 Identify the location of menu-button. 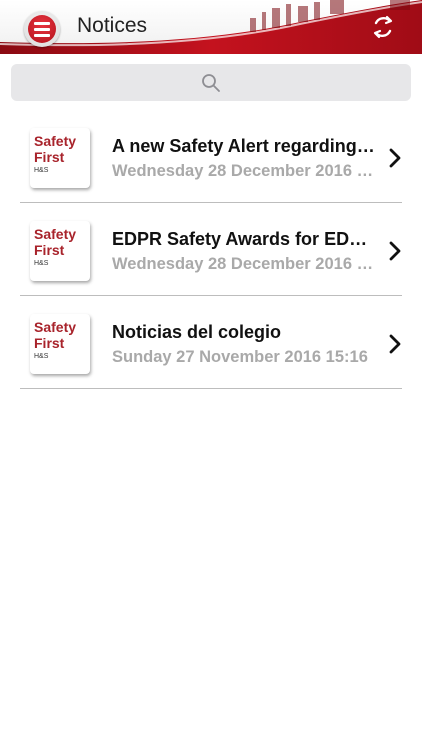
(42, 29).